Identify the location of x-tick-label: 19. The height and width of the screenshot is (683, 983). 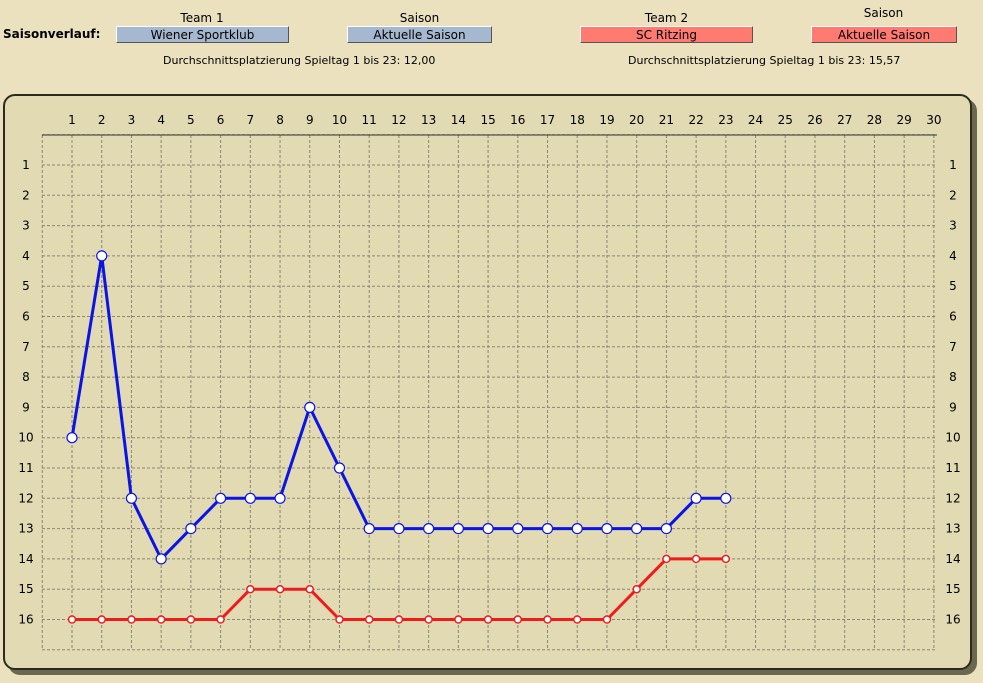
(606, 120).